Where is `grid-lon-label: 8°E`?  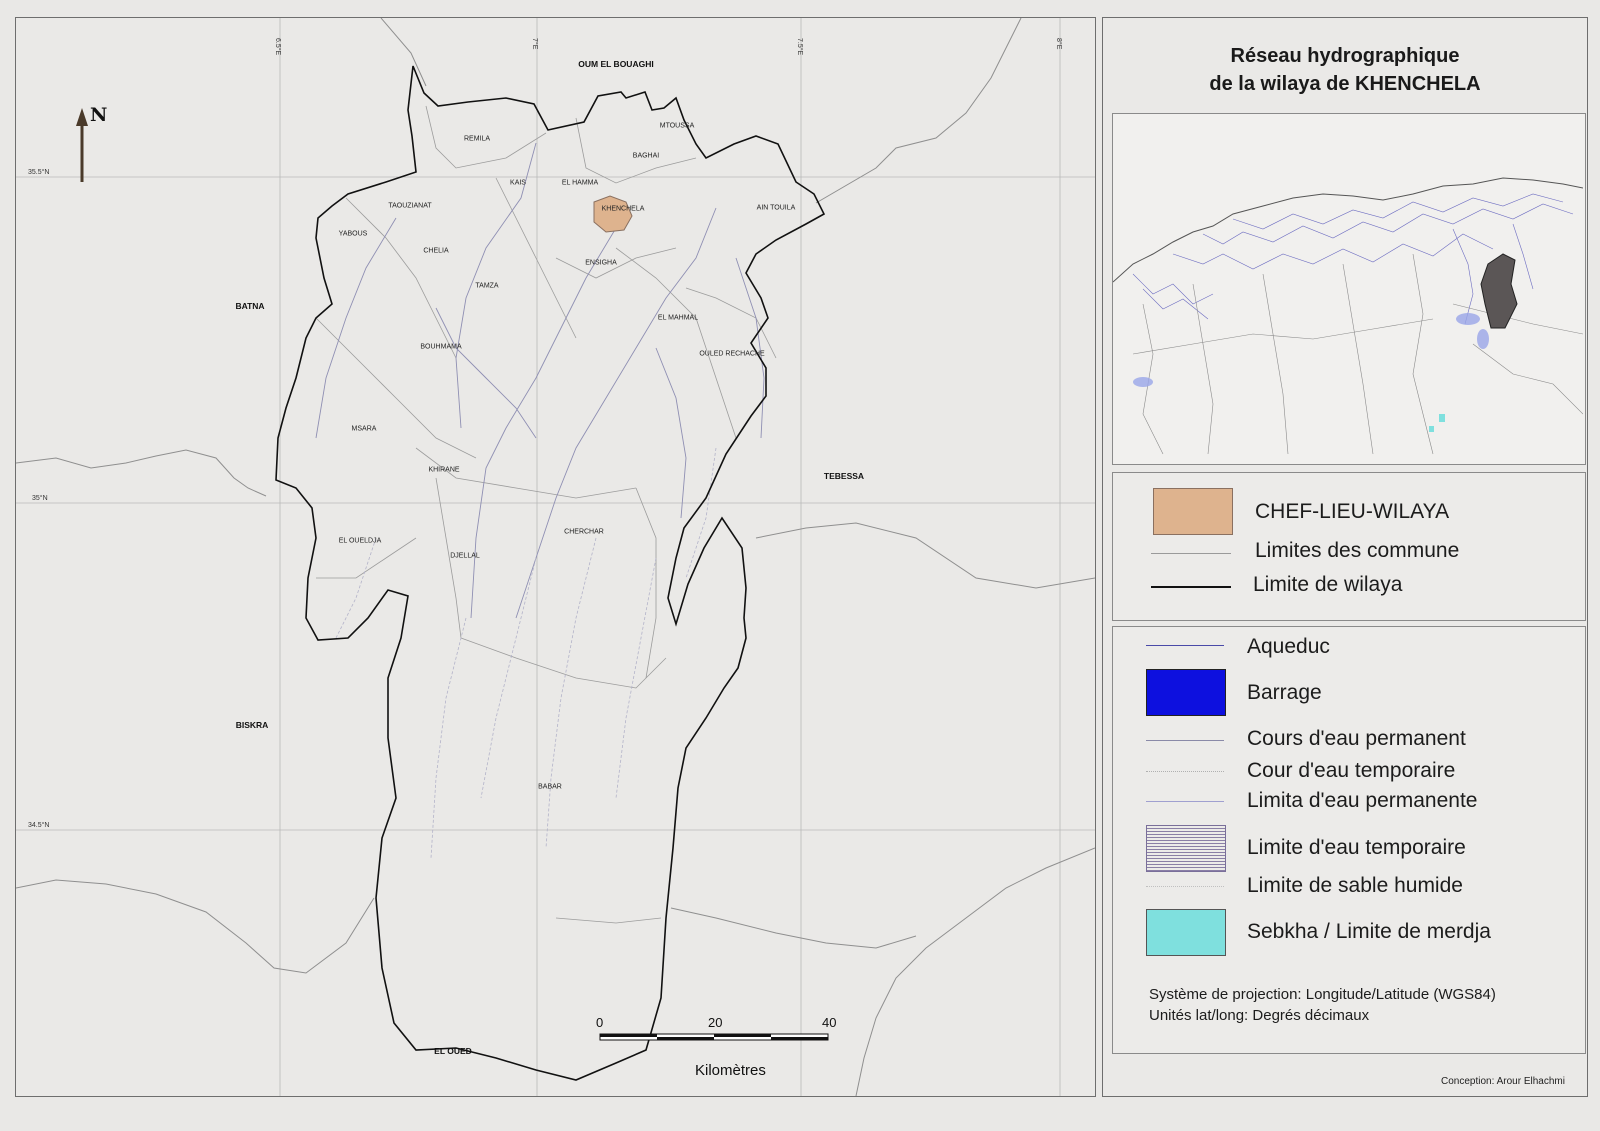
grid-lon-label: 8°E is located at coordinates (1058, 44).